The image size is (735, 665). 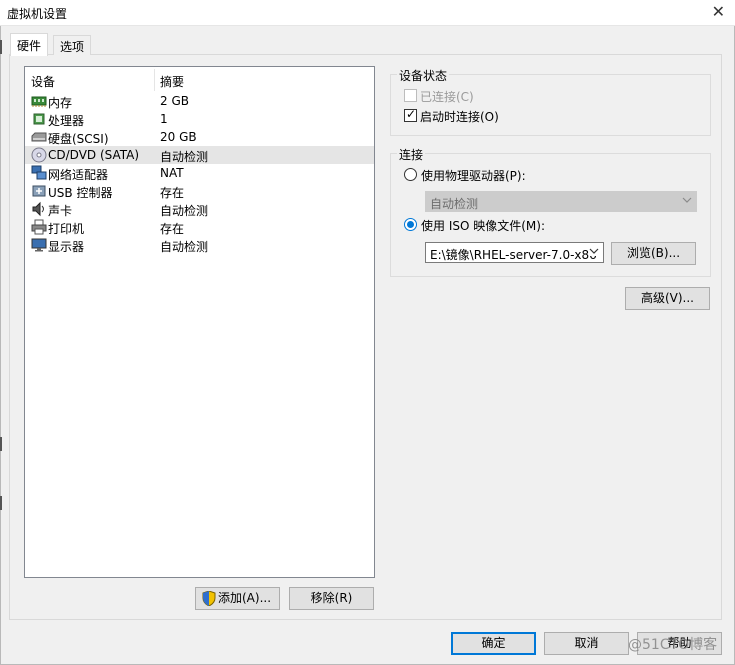 What do you see at coordinates (367, 13) in the screenshot?
I see `title-bar: 虚拟机设置 ✕` at bounding box center [367, 13].